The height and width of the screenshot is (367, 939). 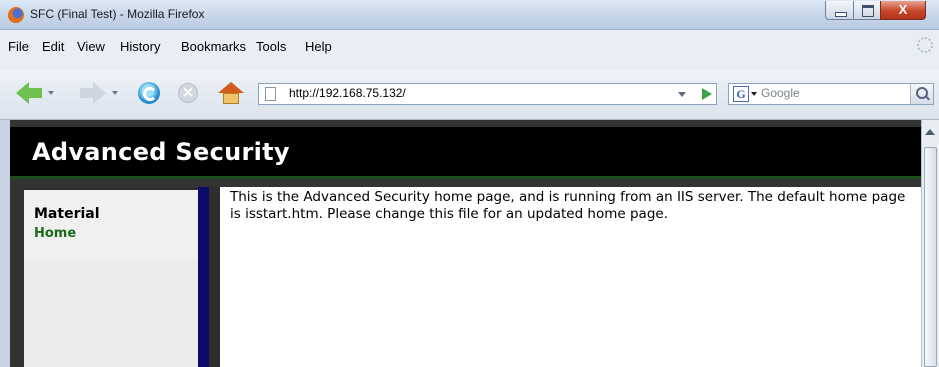 I want to click on sidebar-link-home: Home, so click(x=55, y=233).